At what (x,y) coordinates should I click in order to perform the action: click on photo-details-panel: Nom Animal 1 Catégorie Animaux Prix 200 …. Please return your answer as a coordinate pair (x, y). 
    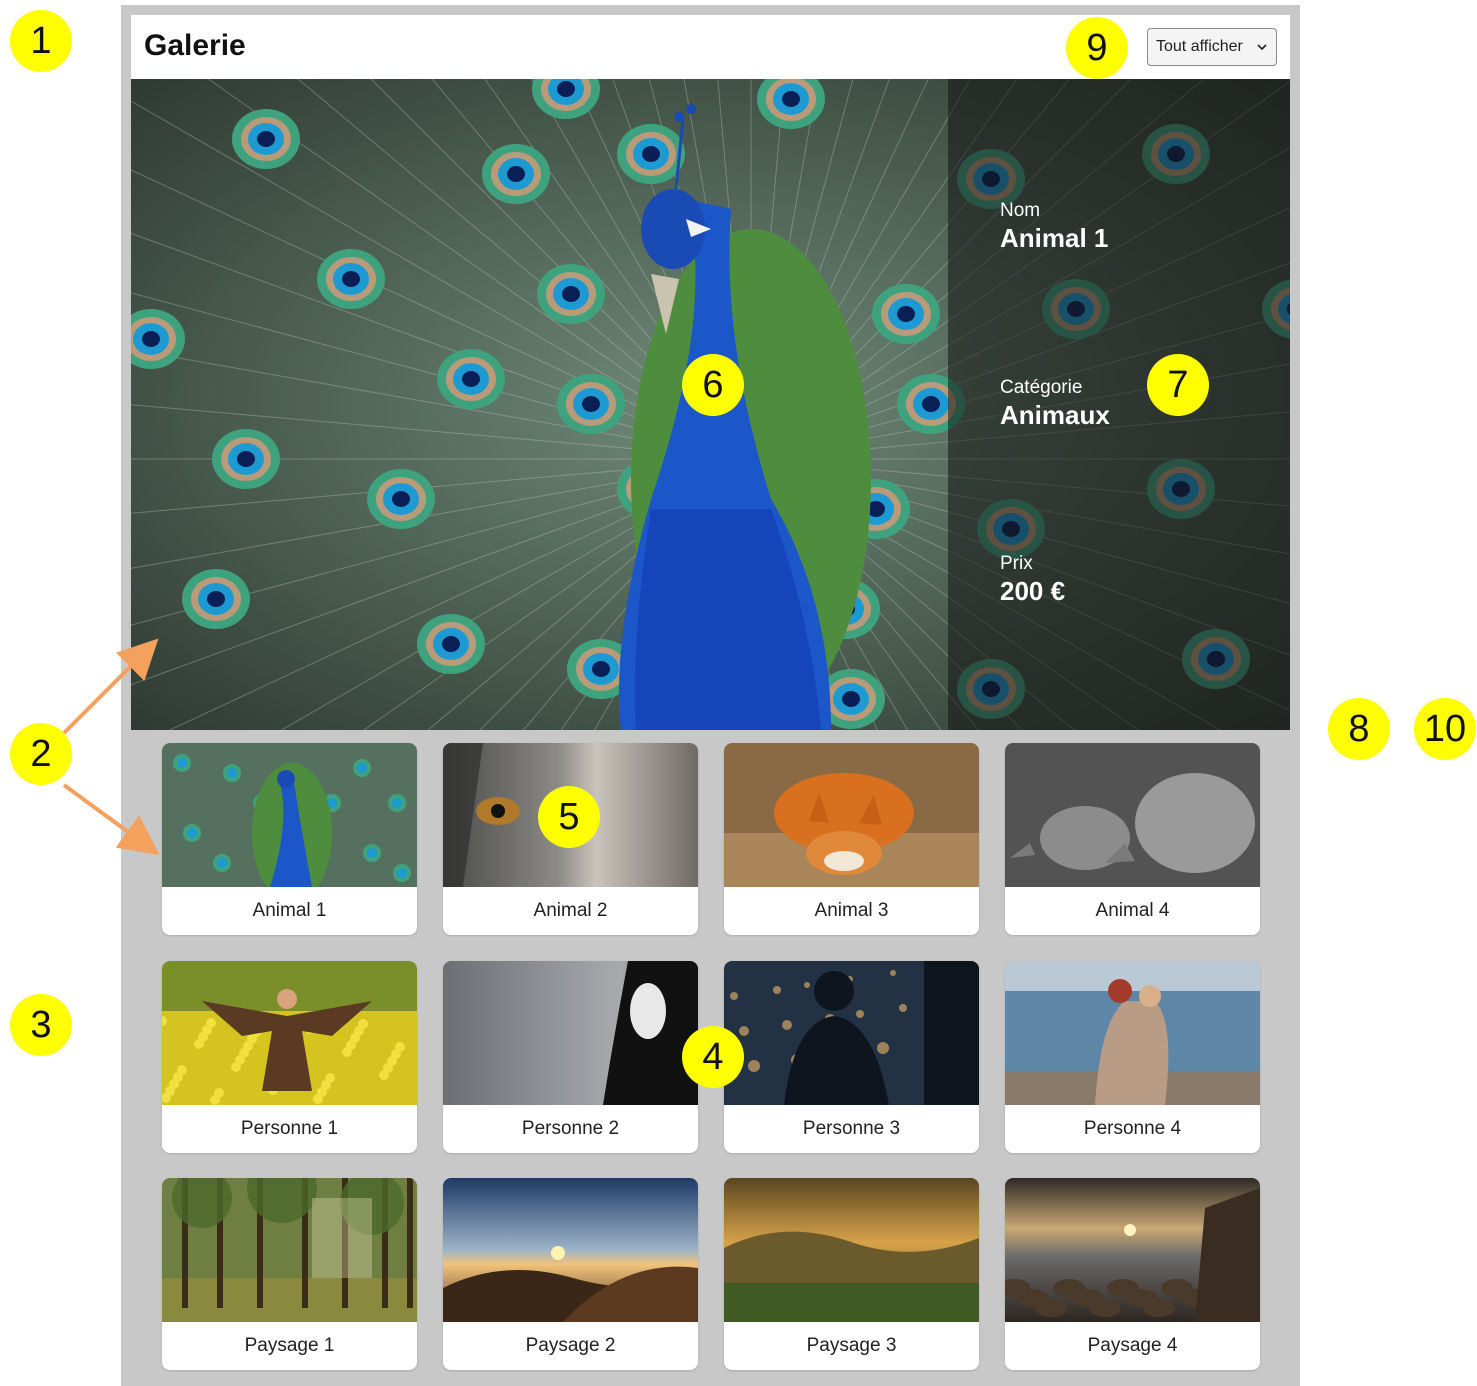
    Looking at the image, I should click on (1119, 404).